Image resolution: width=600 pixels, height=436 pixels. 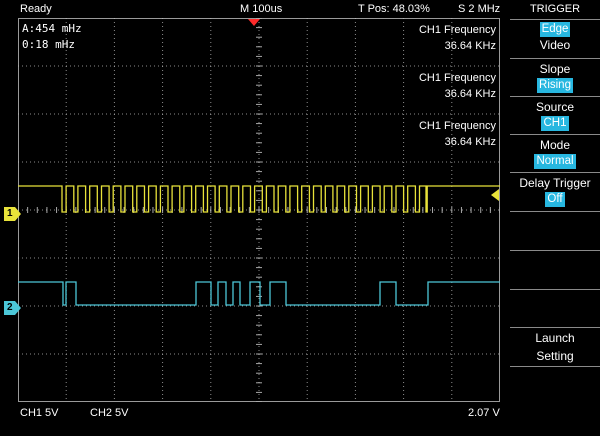 I want to click on trigger-type-button: Edge Video, so click(x=555, y=38).